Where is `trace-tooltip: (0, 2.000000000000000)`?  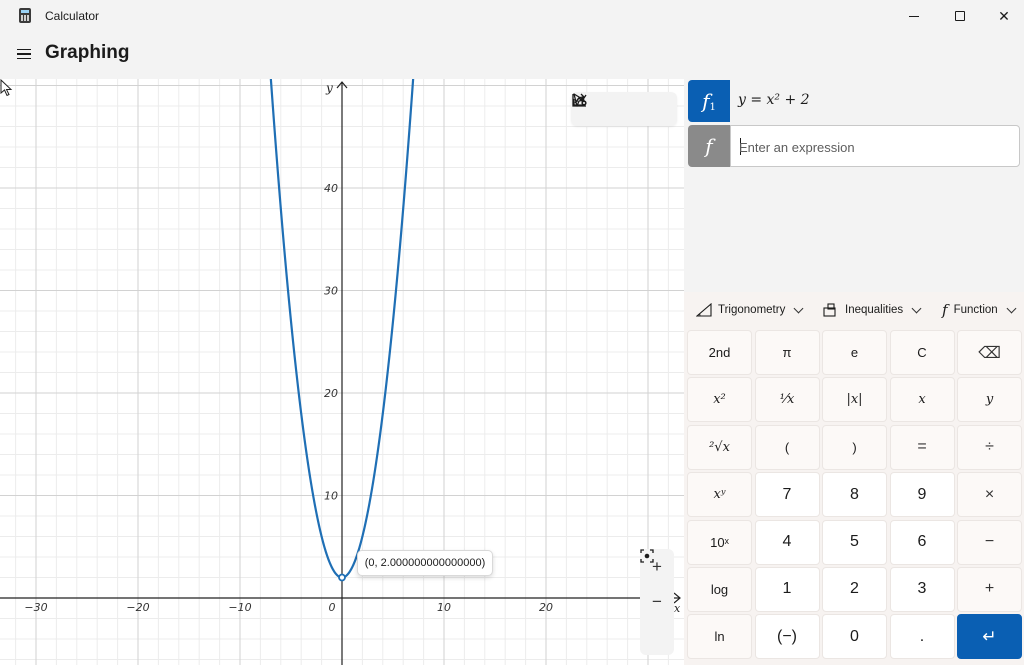 trace-tooltip: (0, 2.000000000000000) is located at coordinates (425, 563).